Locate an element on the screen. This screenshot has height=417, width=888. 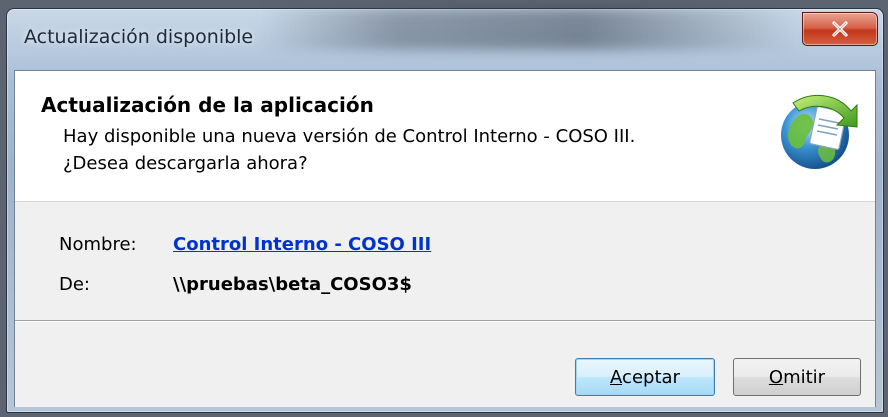
globe-update-icon is located at coordinates (818, 131).